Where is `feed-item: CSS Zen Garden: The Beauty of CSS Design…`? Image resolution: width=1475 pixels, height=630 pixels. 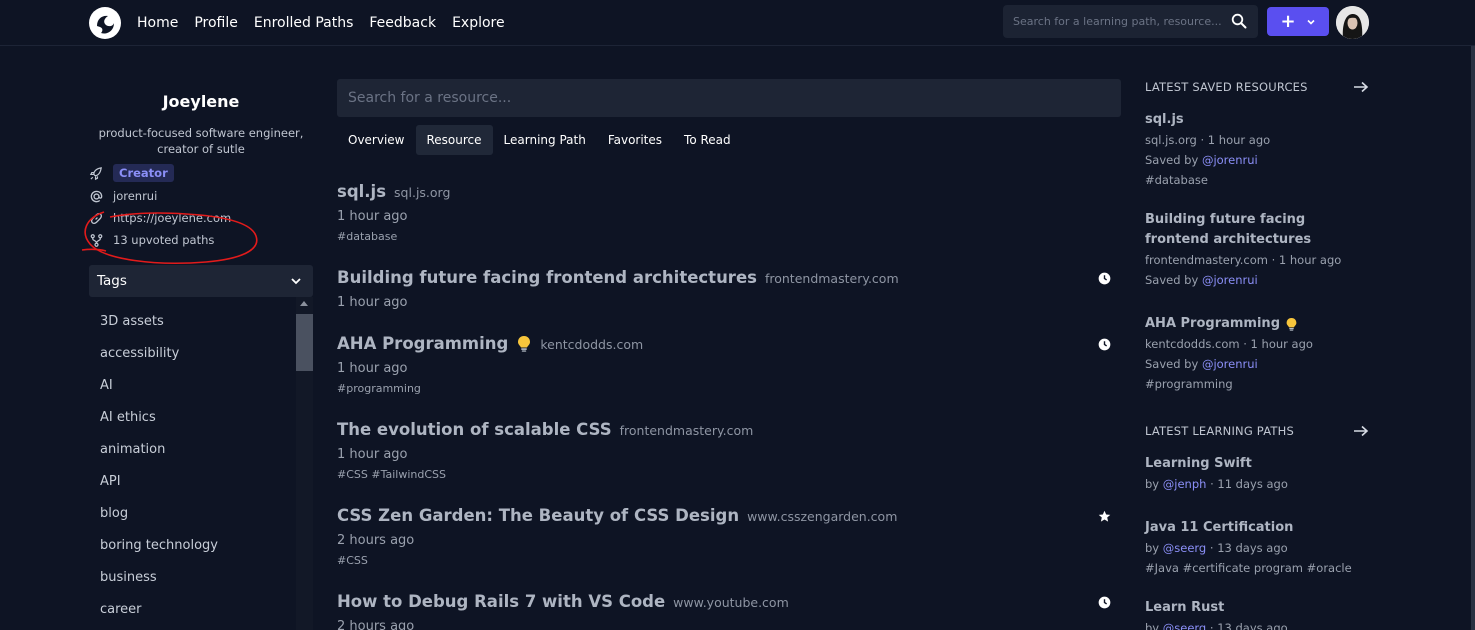 feed-item: CSS Zen Garden: The Beauty of CSS Design… is located at coordinates (727, 536).